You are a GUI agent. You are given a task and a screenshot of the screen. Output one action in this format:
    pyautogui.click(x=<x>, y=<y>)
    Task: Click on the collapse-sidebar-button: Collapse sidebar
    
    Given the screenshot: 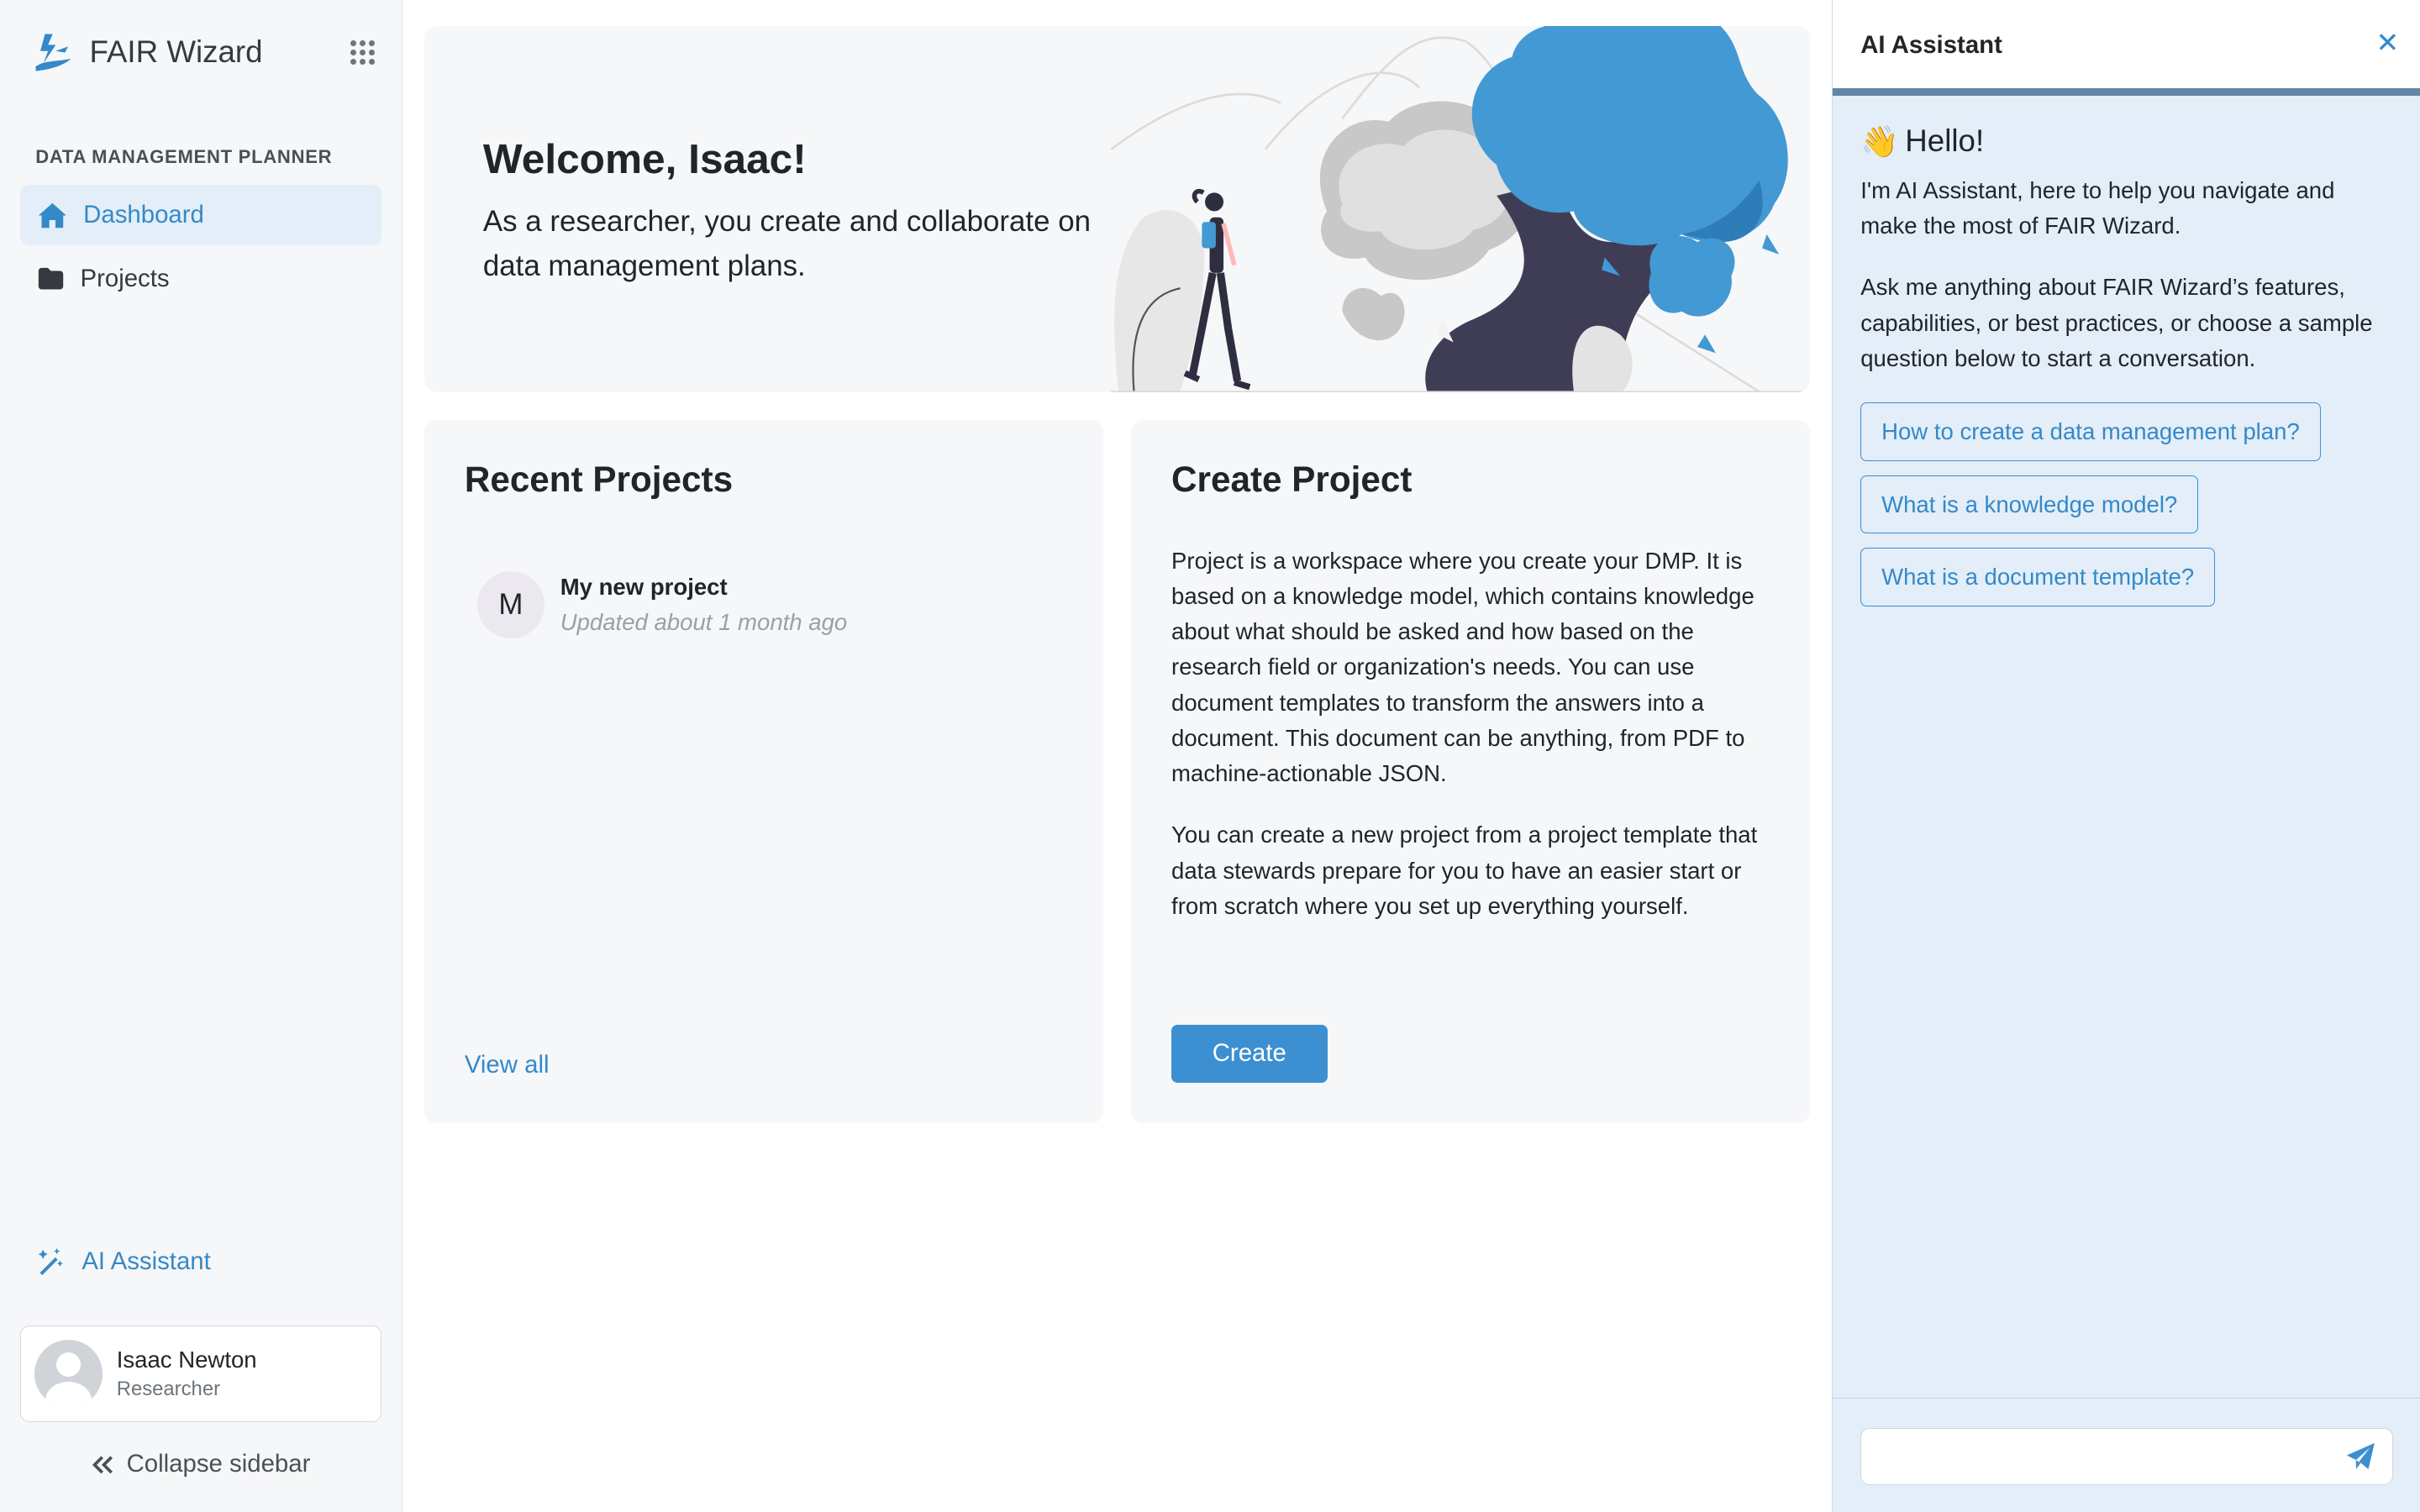 What is the action you would take?
    pyautogui.click(x=200, y=1464)
    